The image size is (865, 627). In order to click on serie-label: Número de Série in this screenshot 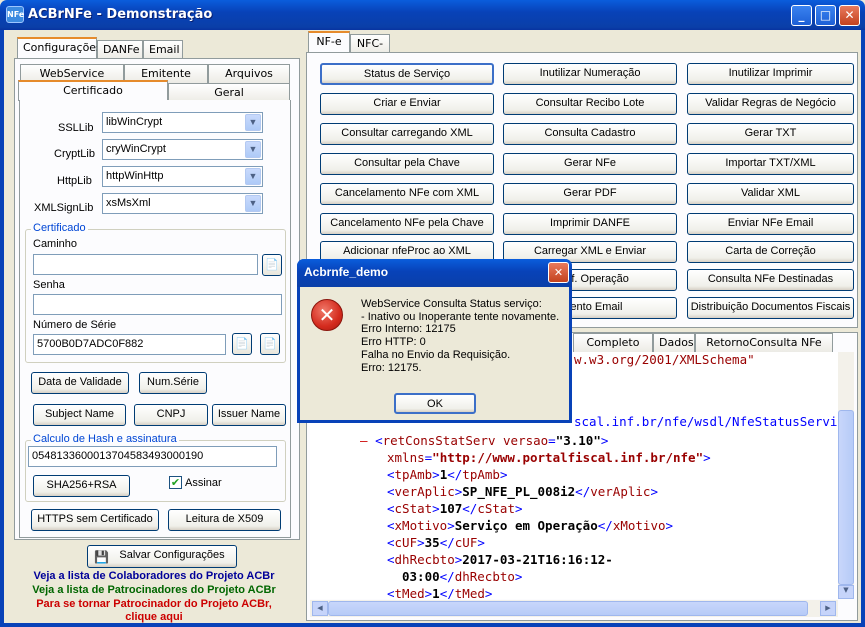, I will do `click(75, 325)`.